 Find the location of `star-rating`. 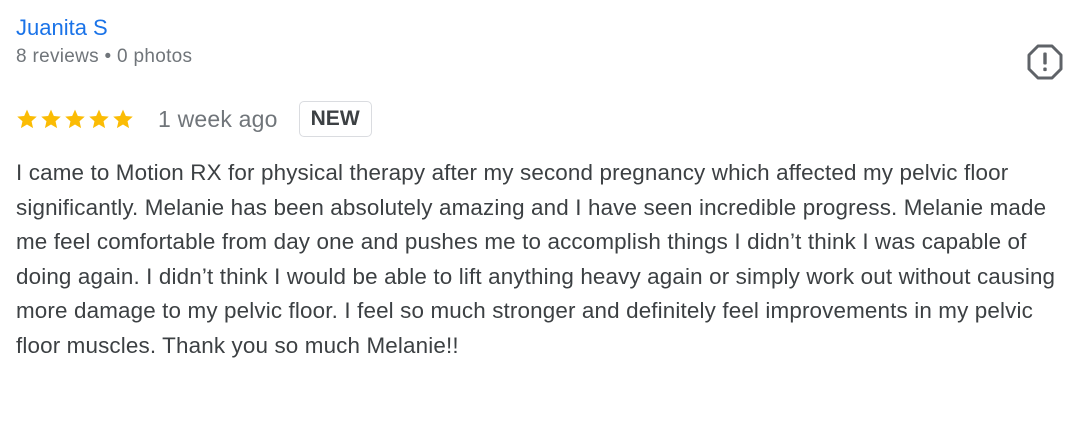

star-rating is located at coordinates (75, 119).